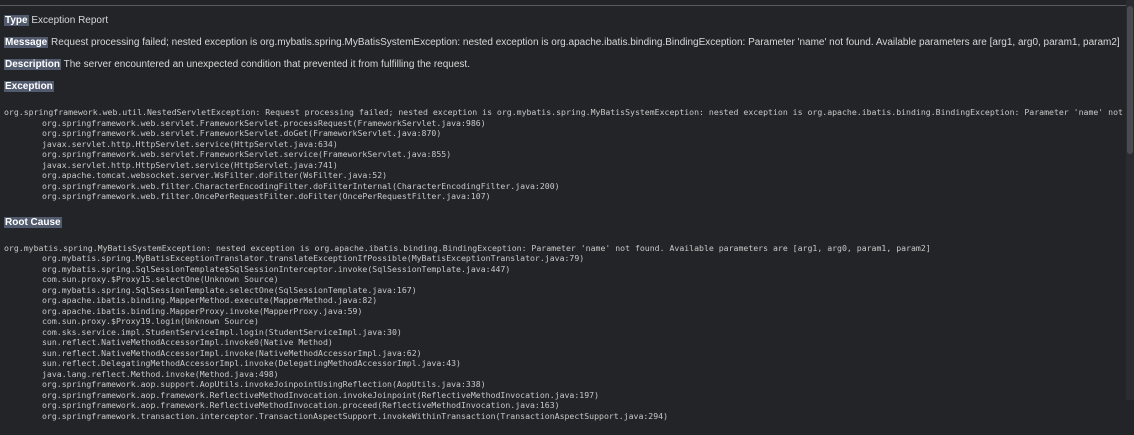  Describe the element at coordinates (33, 222) in the screenshot. I see `root-cause-heading-label: Root Cause` at that location.